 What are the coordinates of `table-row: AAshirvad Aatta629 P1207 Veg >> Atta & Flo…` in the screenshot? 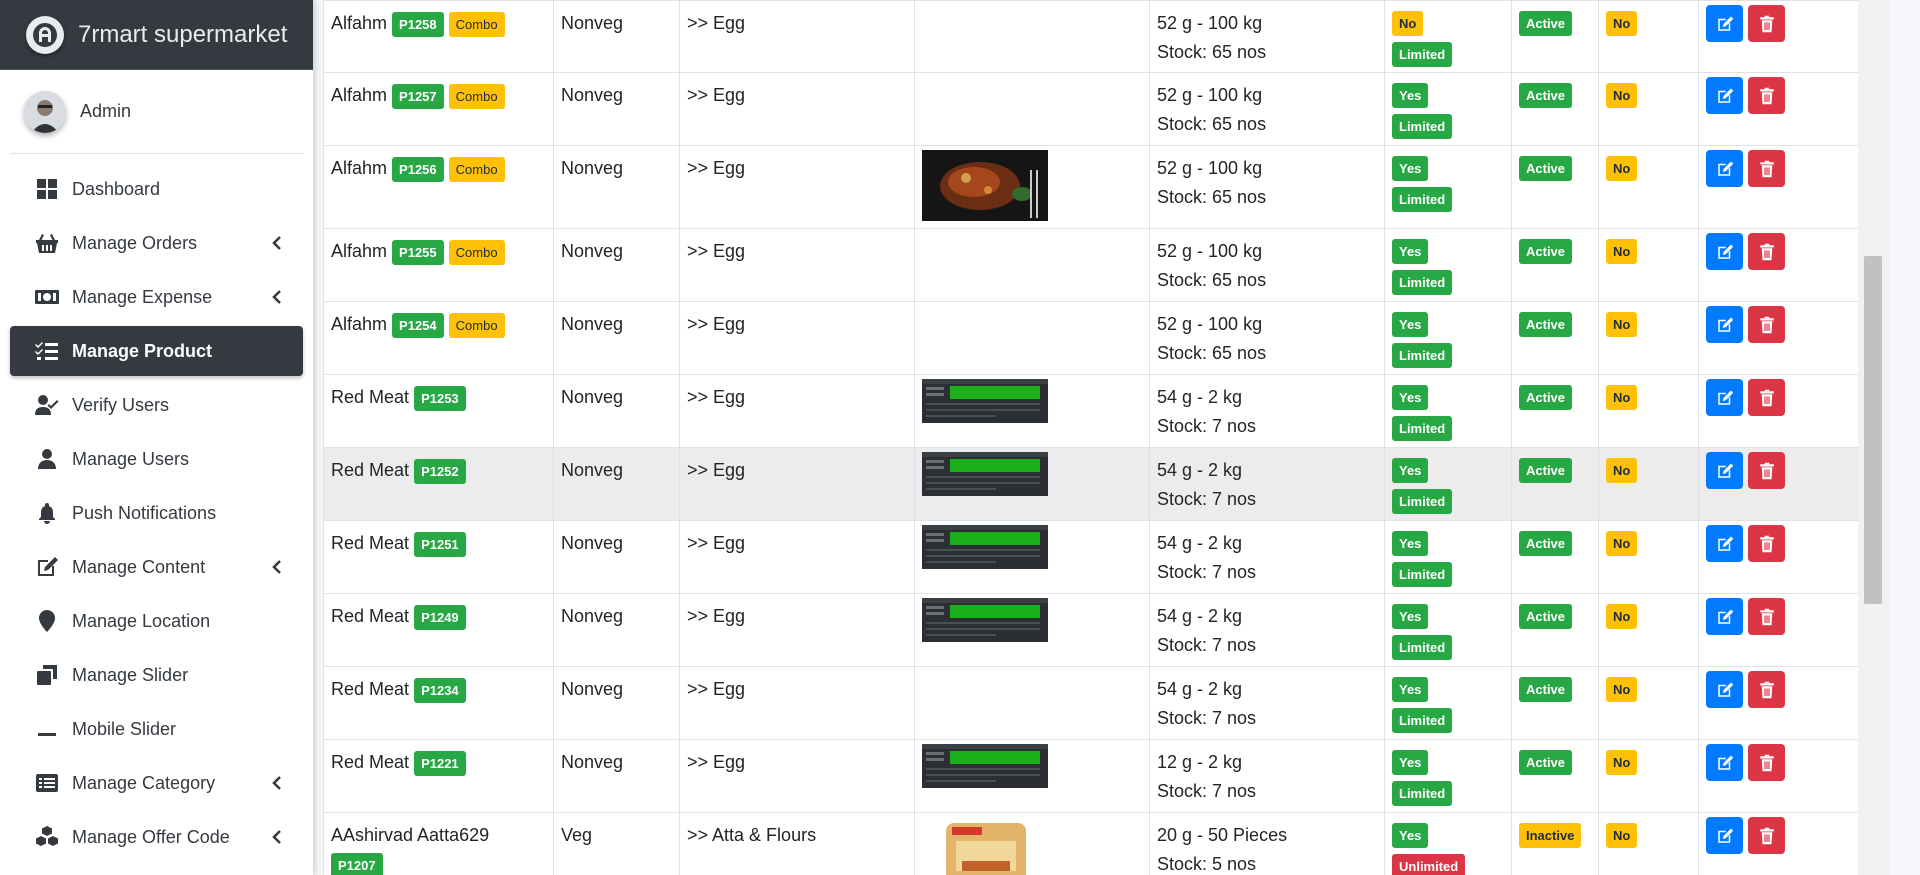 It's located at (1106, 843).